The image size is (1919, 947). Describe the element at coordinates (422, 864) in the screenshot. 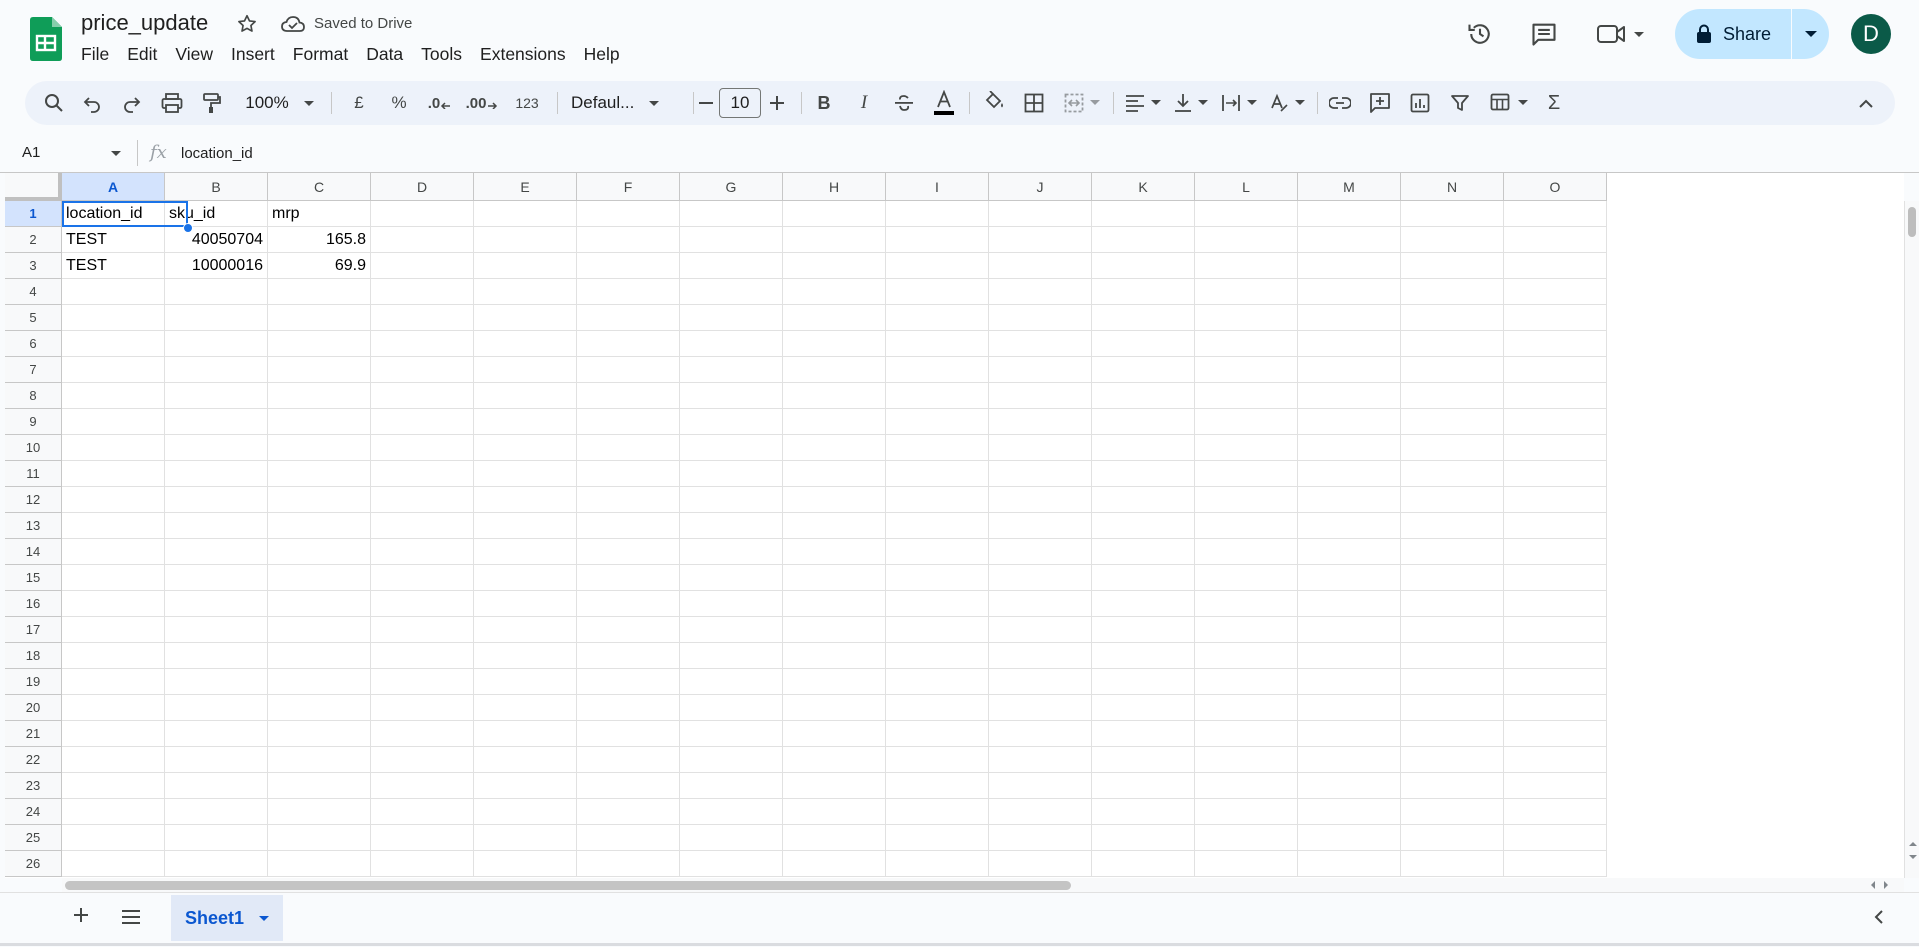

I see `cell-d26` at that location.